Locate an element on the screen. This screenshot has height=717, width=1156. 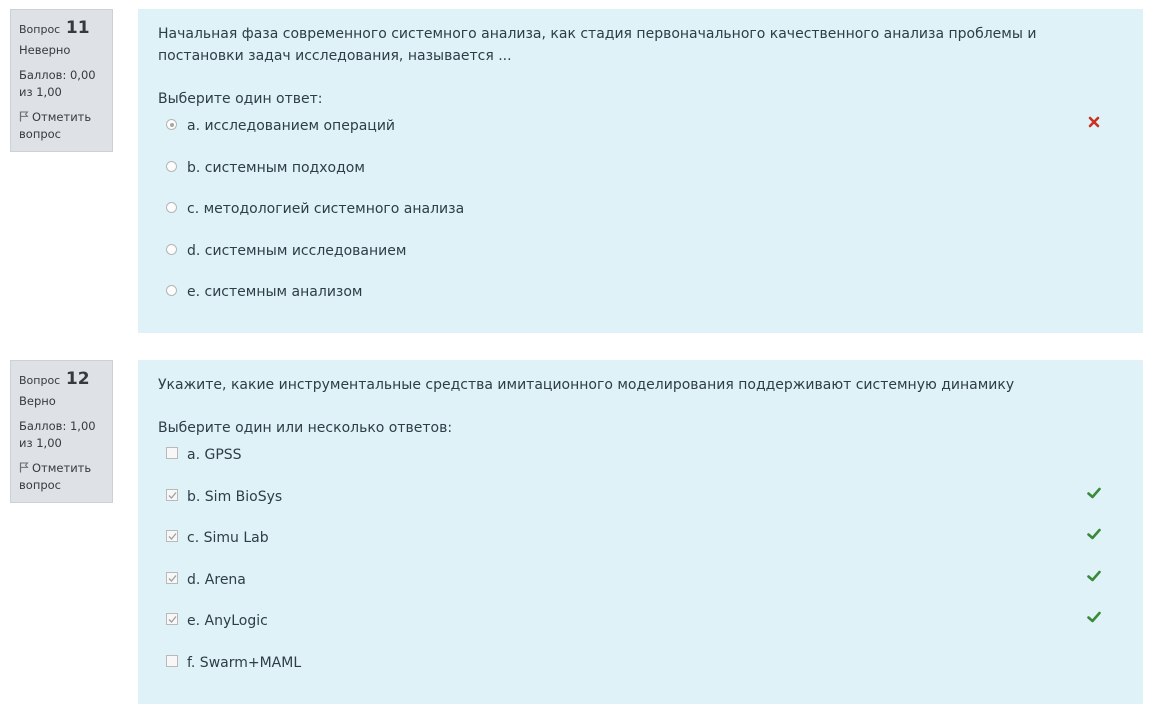
answer-option: a. GPSS is located at coordinates (640, 465).